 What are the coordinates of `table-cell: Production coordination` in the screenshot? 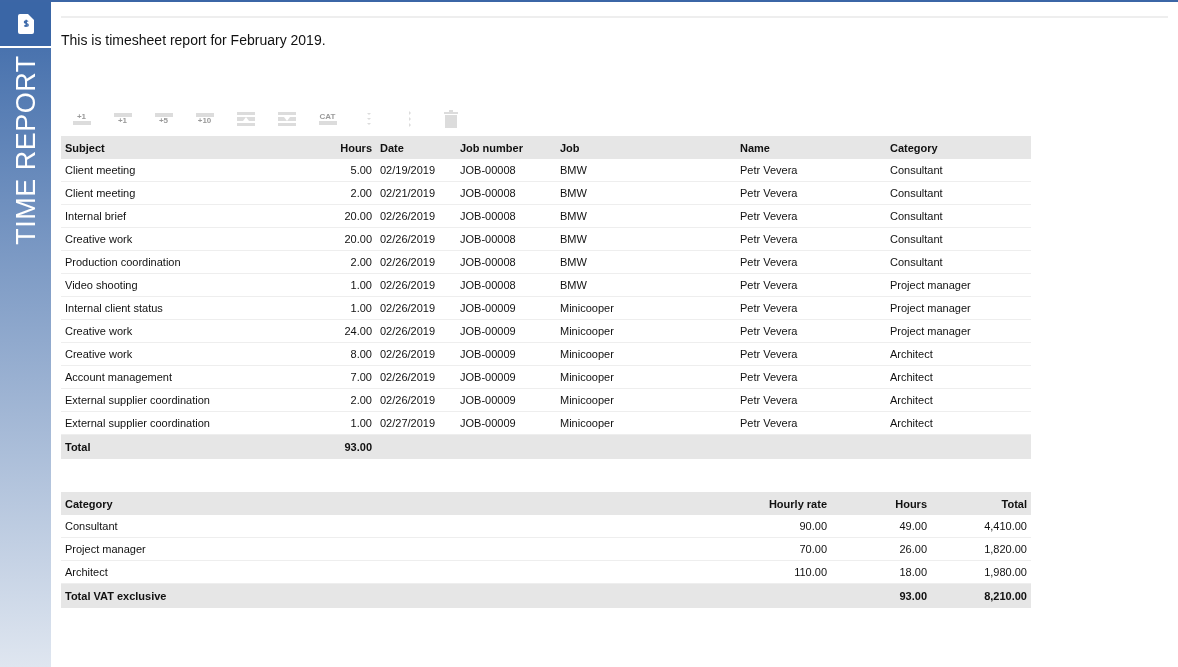 It's located at (198, 262).